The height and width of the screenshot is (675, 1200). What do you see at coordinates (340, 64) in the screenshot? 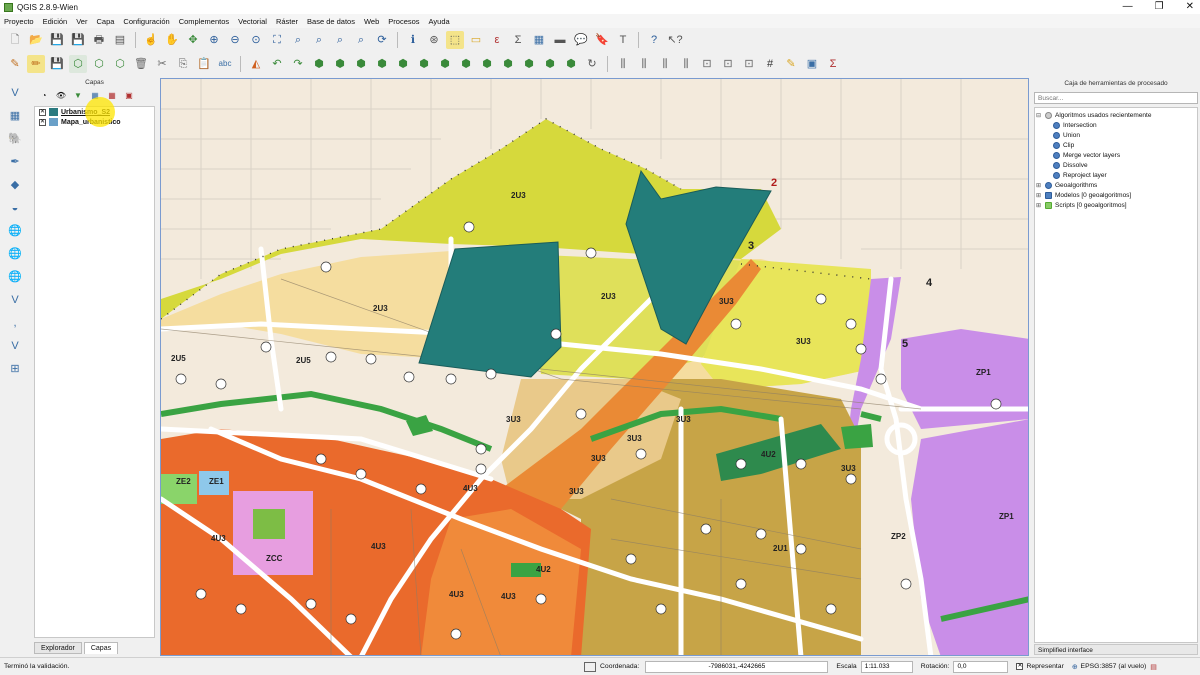
I see `add-ring-icon: ⬢` at bounding box center [340, 64].